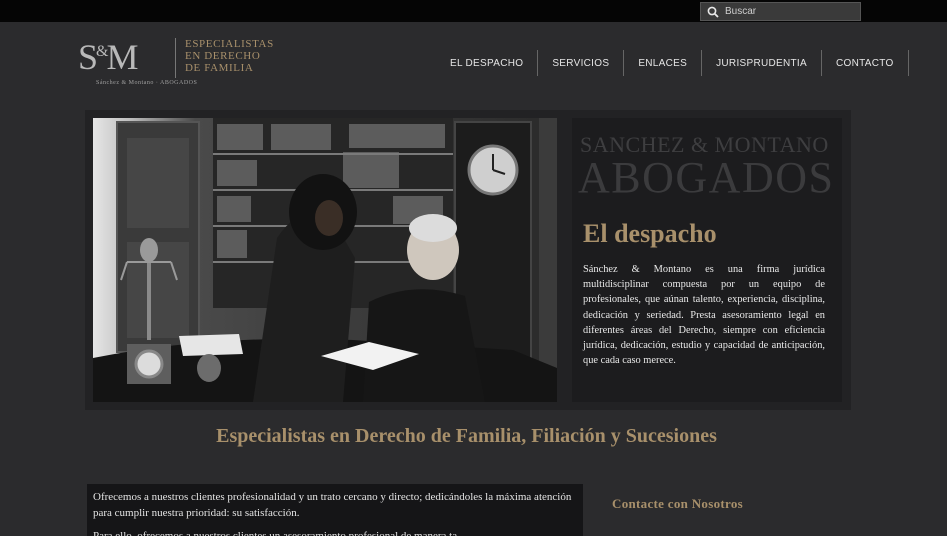  I want to click on search-icon, so click(713, 12).